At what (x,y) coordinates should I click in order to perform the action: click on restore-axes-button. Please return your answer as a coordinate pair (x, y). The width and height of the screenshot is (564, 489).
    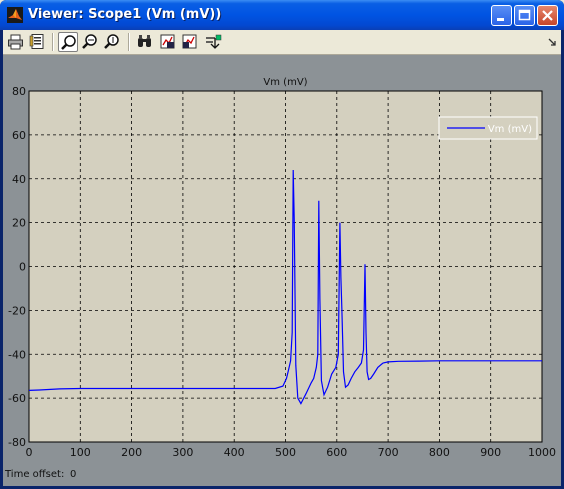
    Looking at the image, I should click on (190, 42).